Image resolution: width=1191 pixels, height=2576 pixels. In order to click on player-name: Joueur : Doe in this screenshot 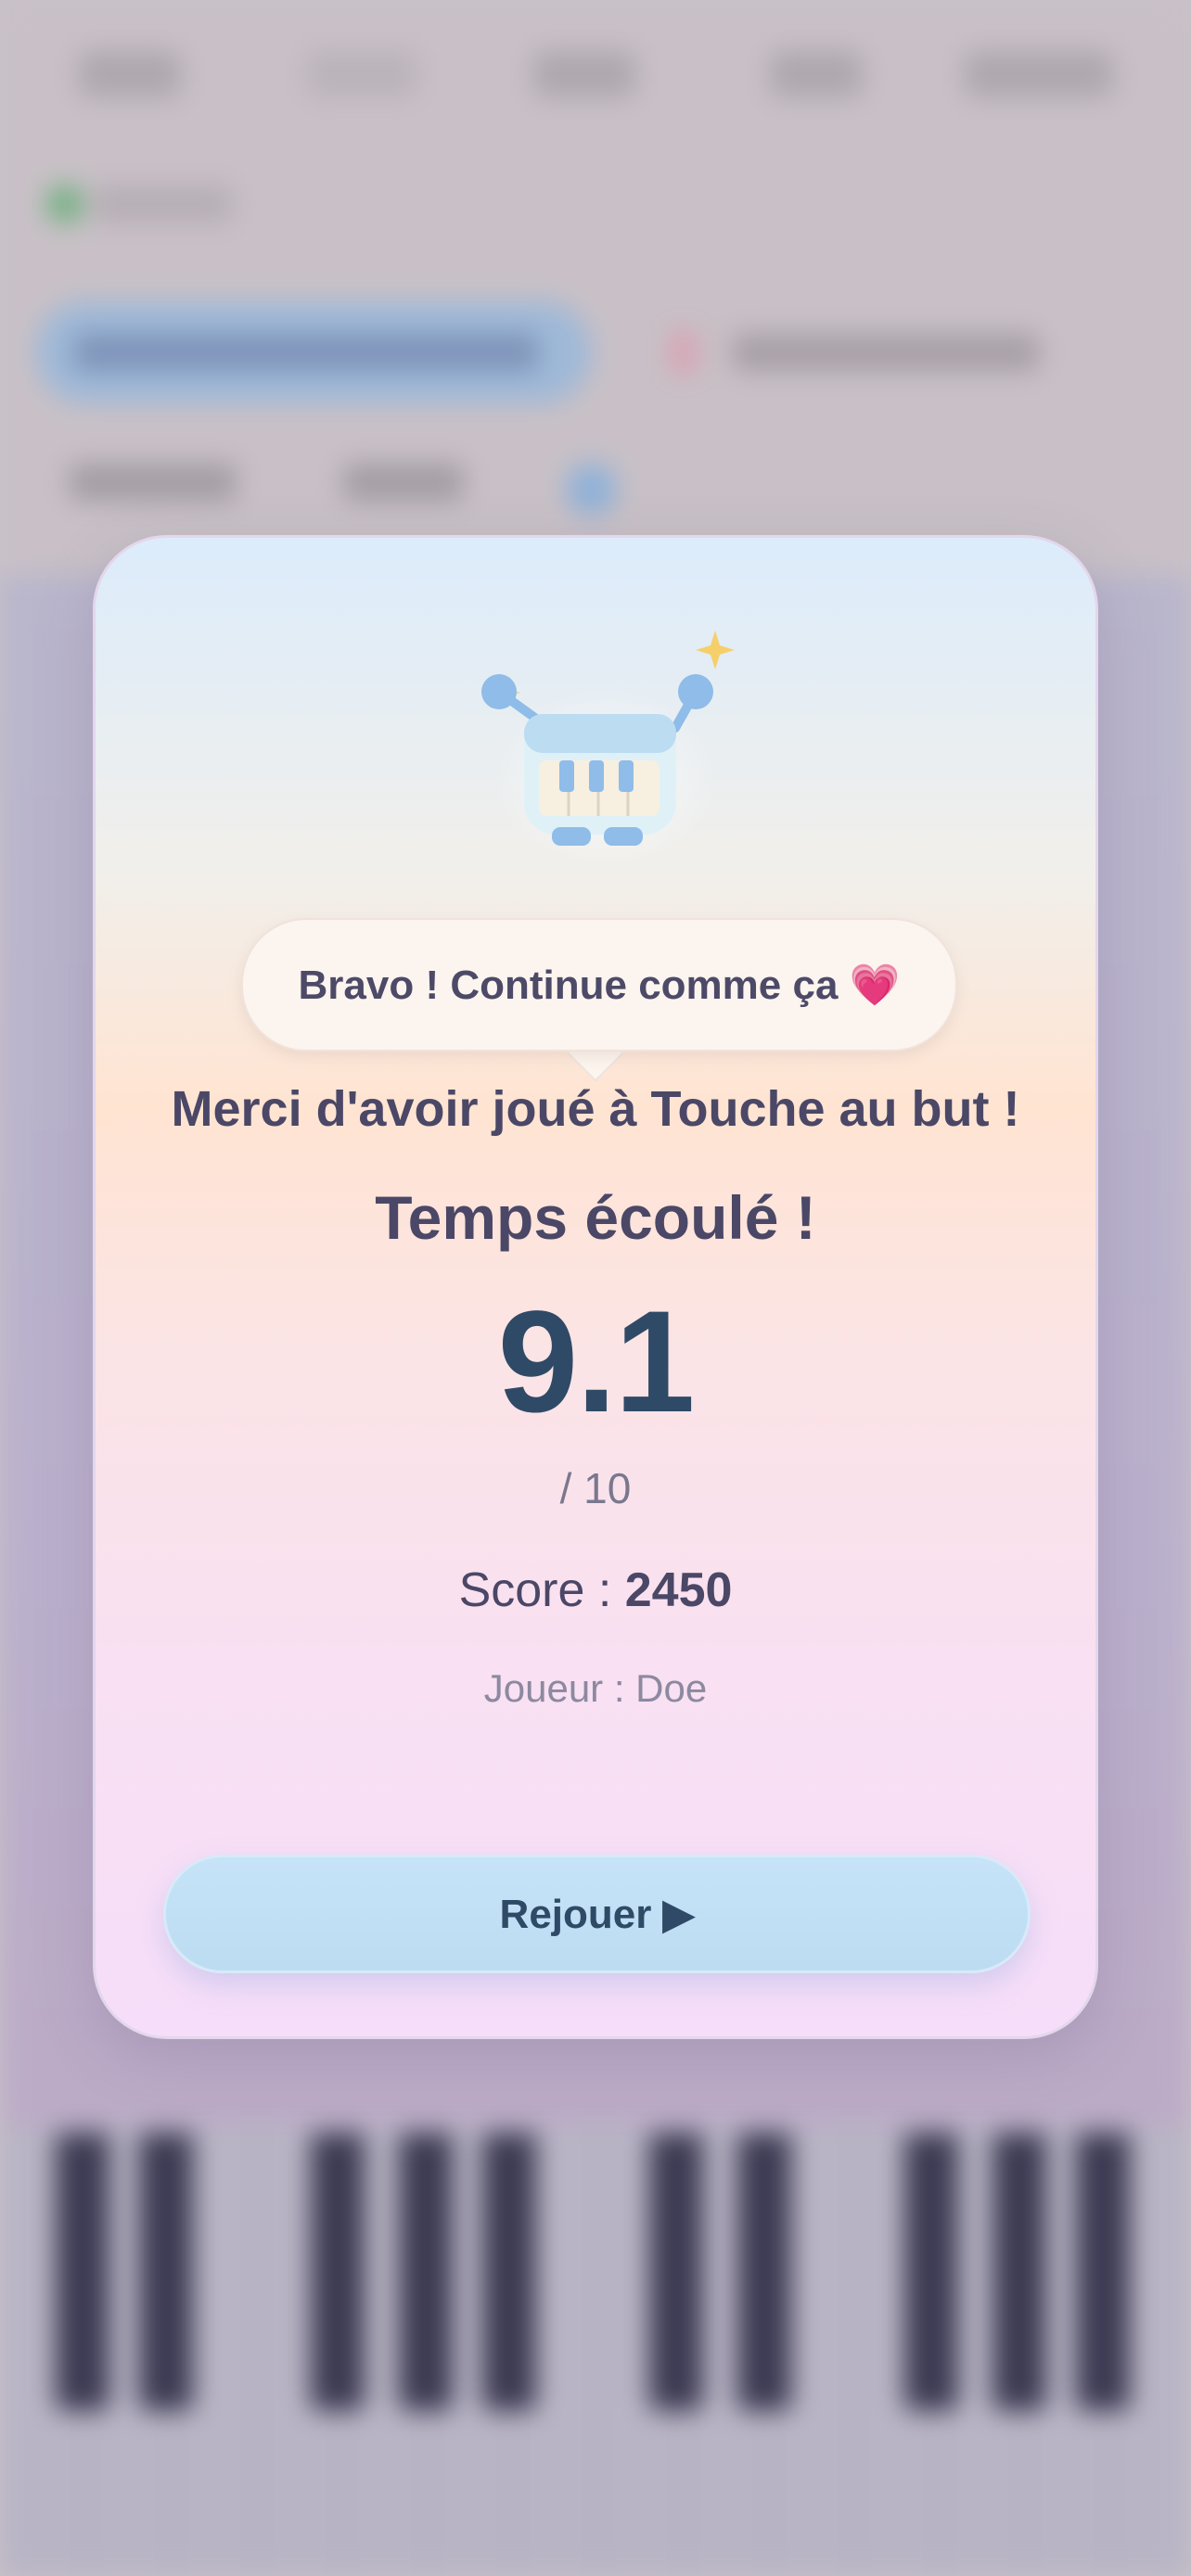, I will do `click(595, 1688)`.